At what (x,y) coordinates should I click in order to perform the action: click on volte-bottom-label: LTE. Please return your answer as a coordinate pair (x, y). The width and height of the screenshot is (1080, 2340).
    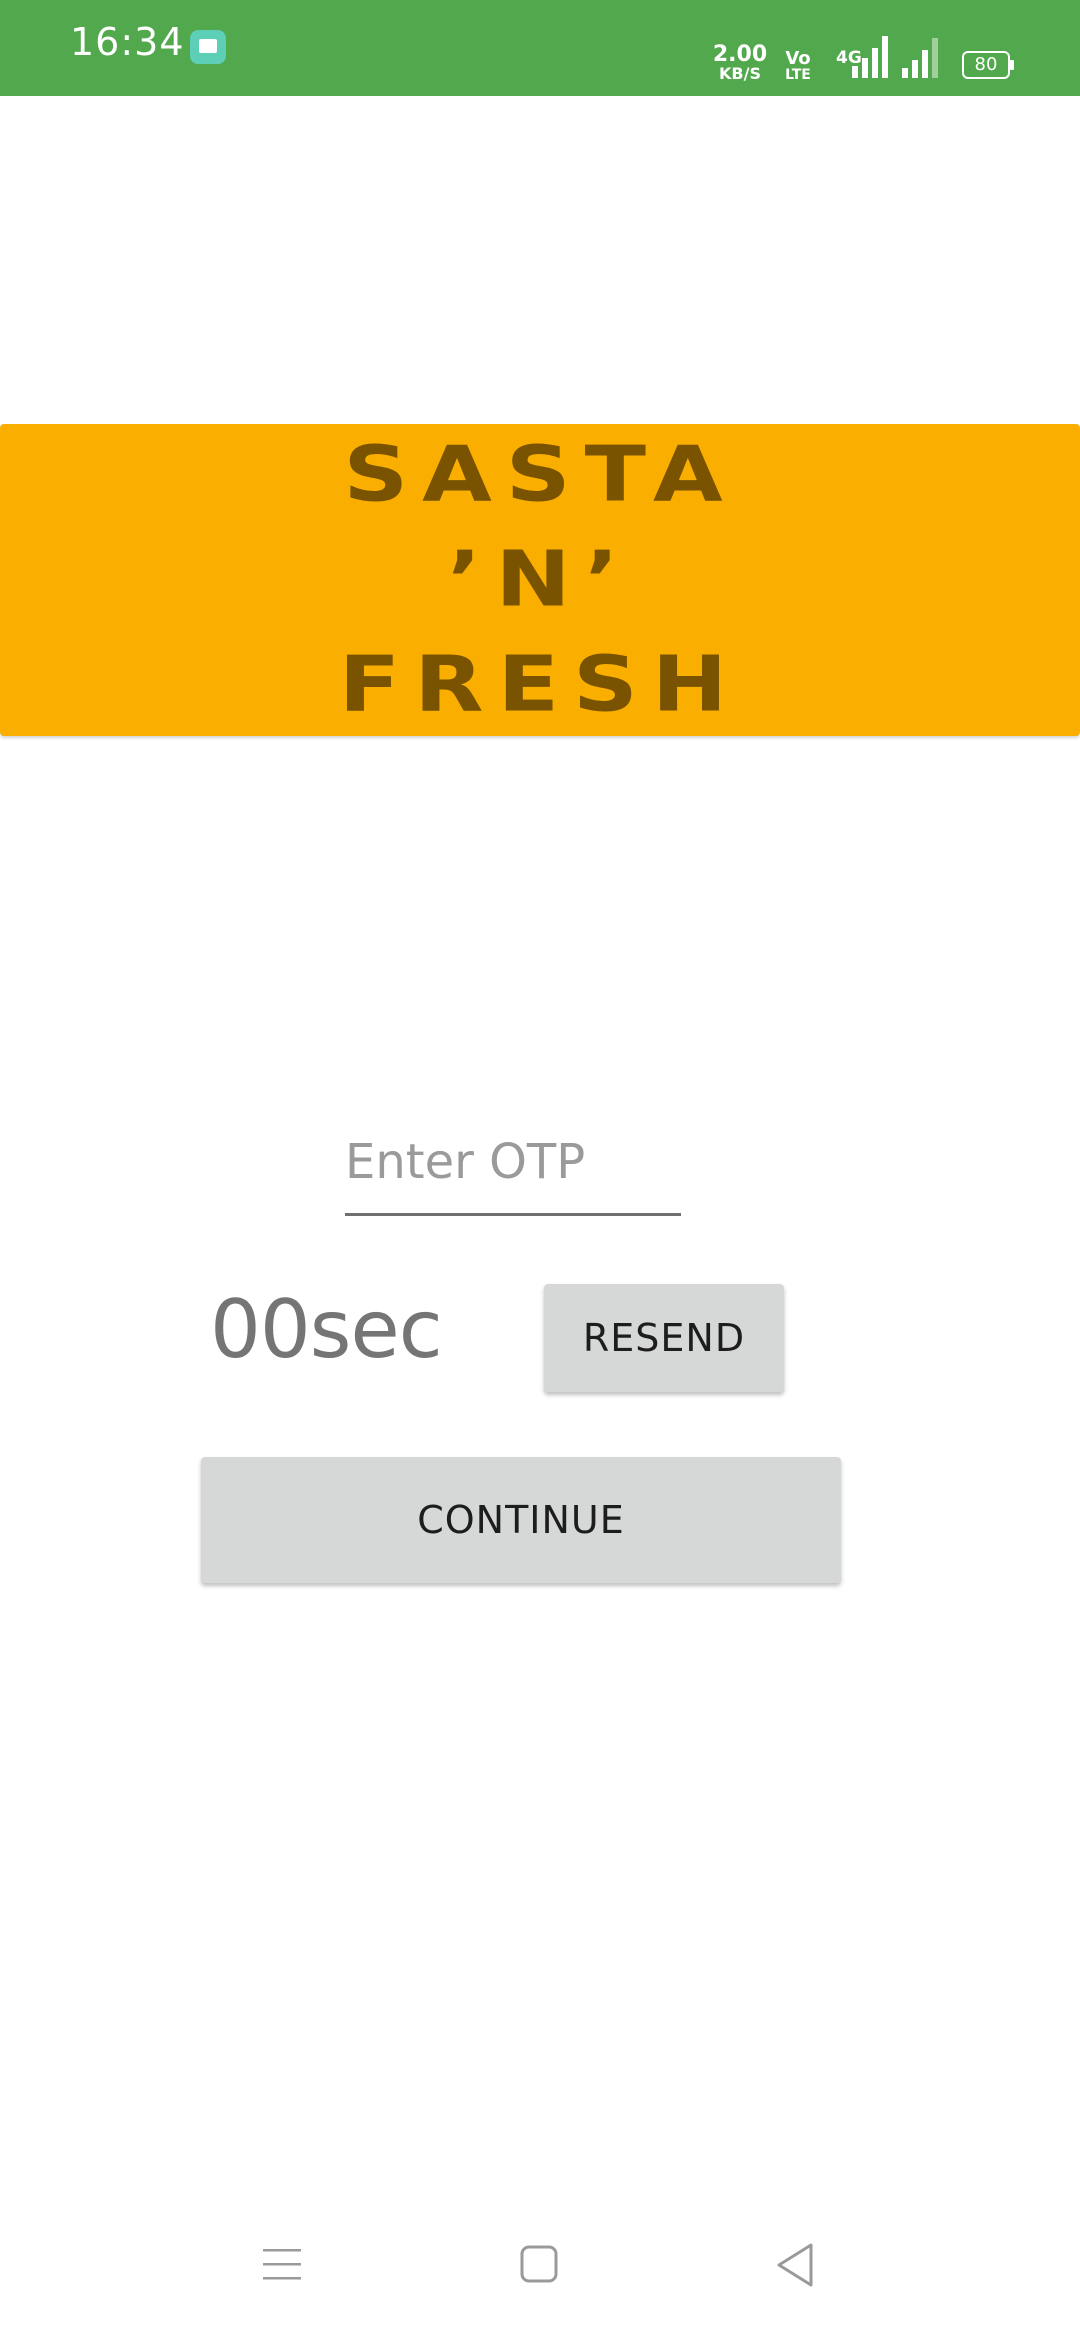
    Looking at the image, I should click on (798, 75).